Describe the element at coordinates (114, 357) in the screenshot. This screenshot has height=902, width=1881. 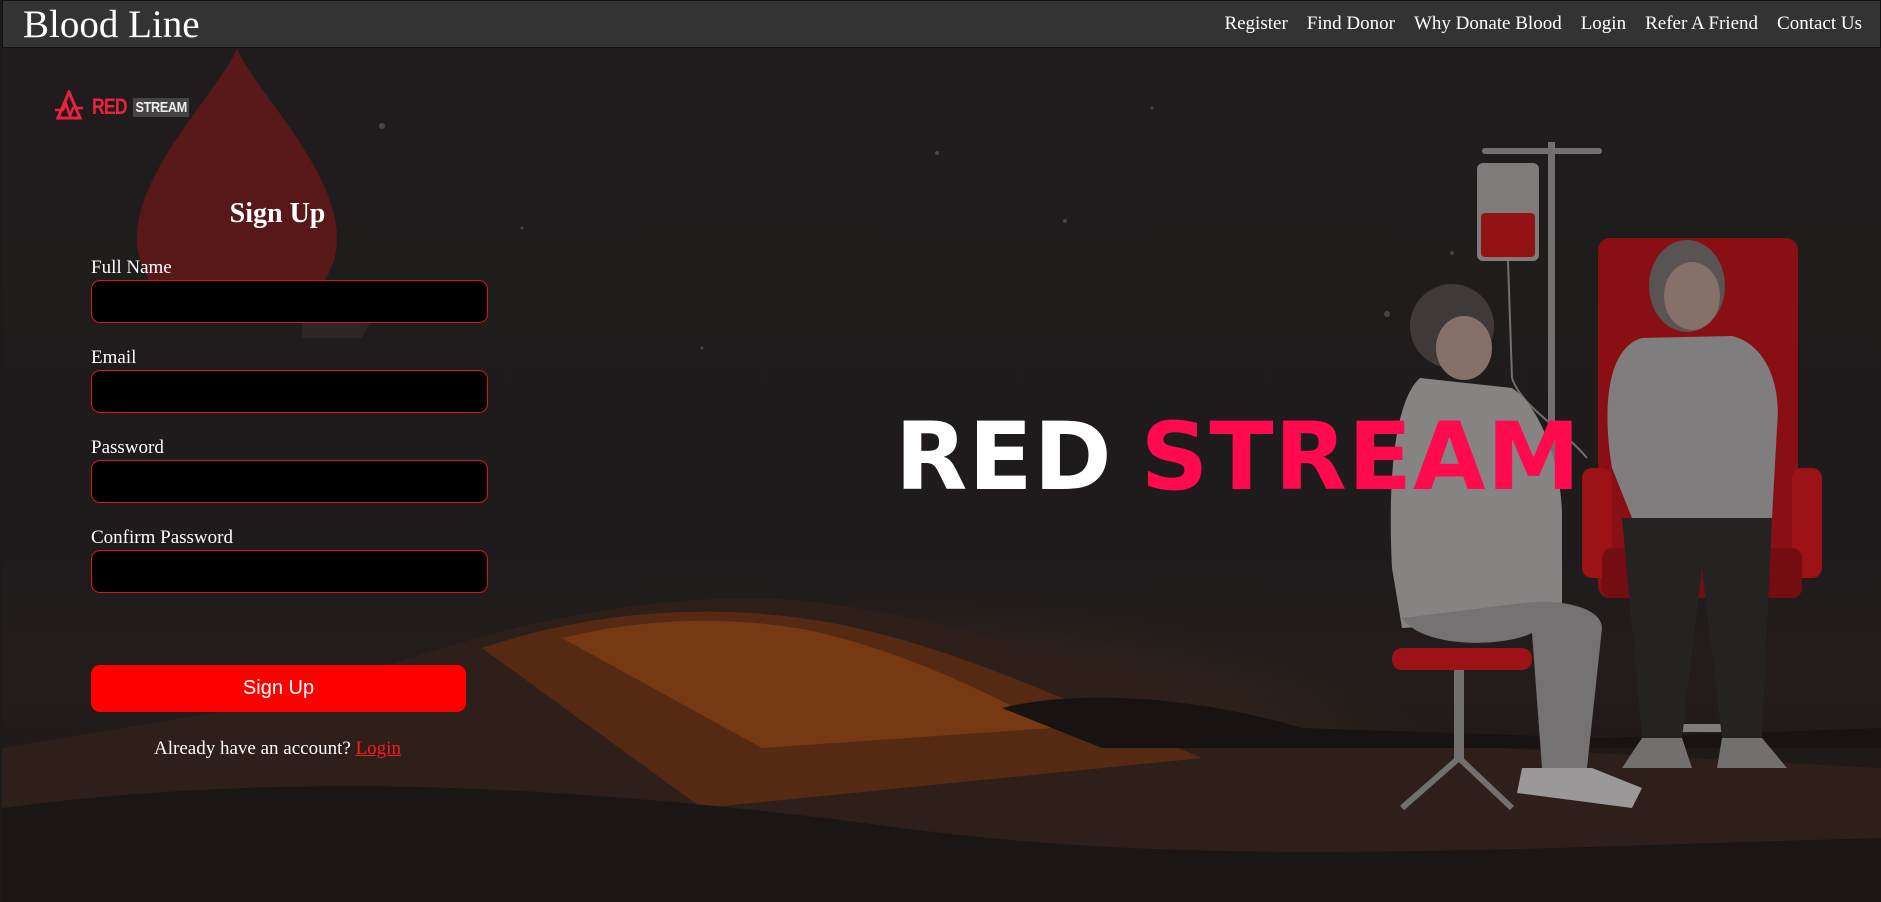
I see `email-label: Email` at that location.